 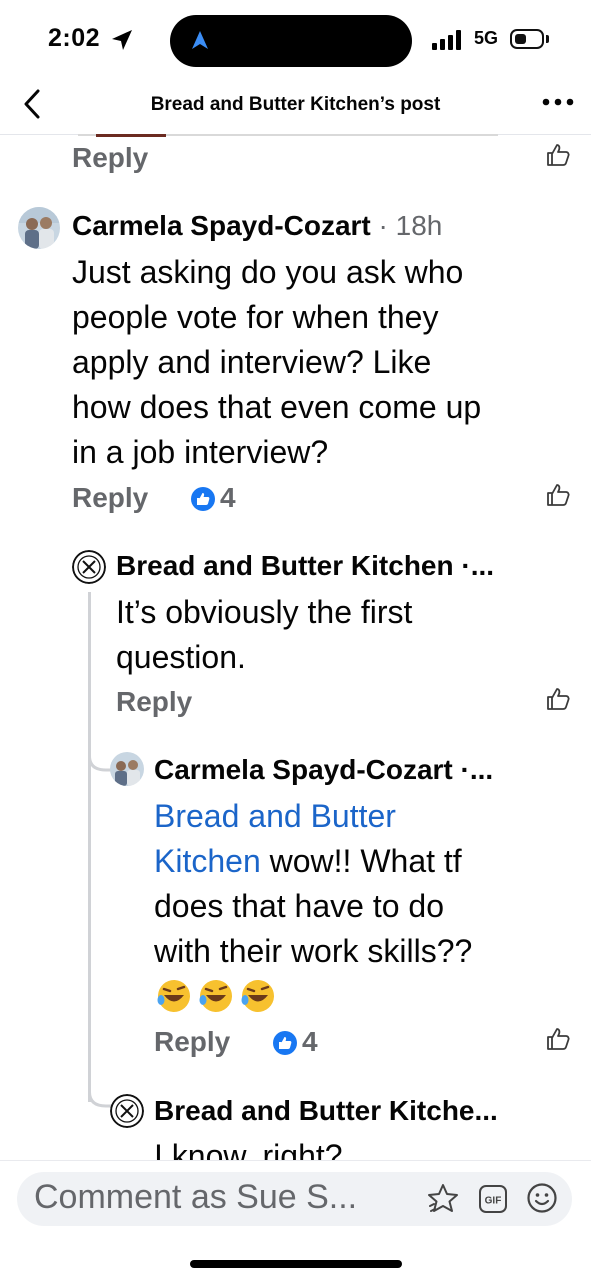 What do you see at coordinates (296, 1264) in the screenshot?
I see `home-indicator` at bounding box center [296, 1264].